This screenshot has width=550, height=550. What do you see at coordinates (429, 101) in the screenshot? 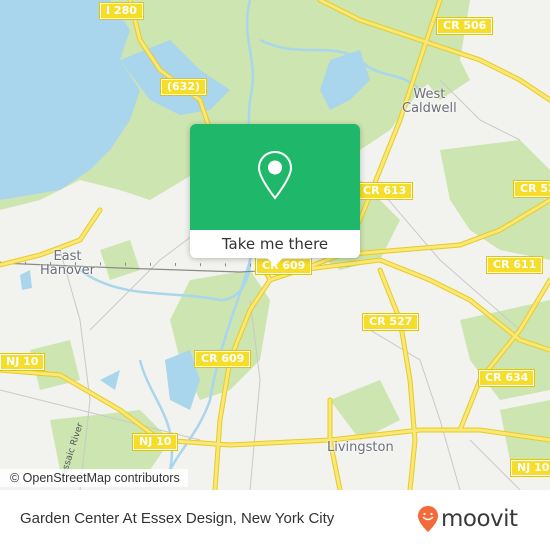
I see `place-label-west-caldwell: West Caldwell` at bounding box center [429, 101].